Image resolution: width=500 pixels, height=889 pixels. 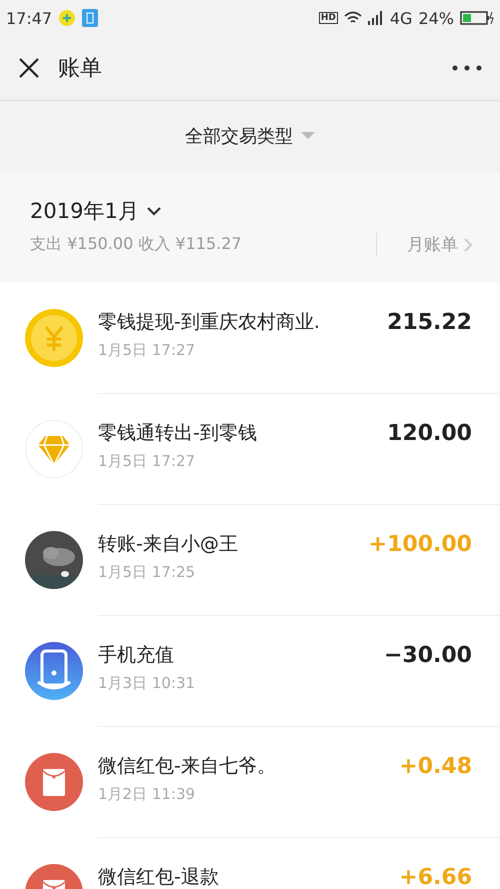 What do you see at coordinates (420, 544) in the screenshot?
I see `transaction-amount: +100.00` at bounding box center [420, 544].